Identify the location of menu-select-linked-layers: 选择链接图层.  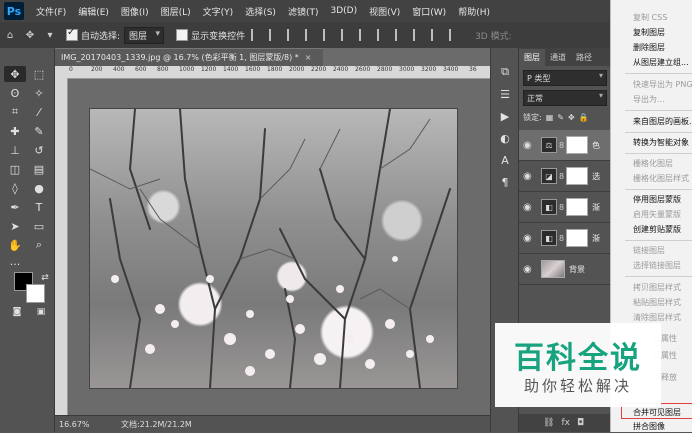
(657, 265).